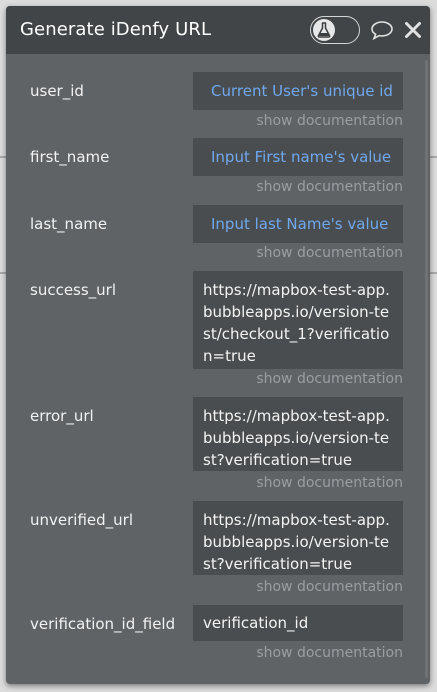 The height and width of the screenshot is (692, 437). Describe the element at coordinates (70, 157) in the screenshot. I see `field-label-first-name: first_name` at that location.